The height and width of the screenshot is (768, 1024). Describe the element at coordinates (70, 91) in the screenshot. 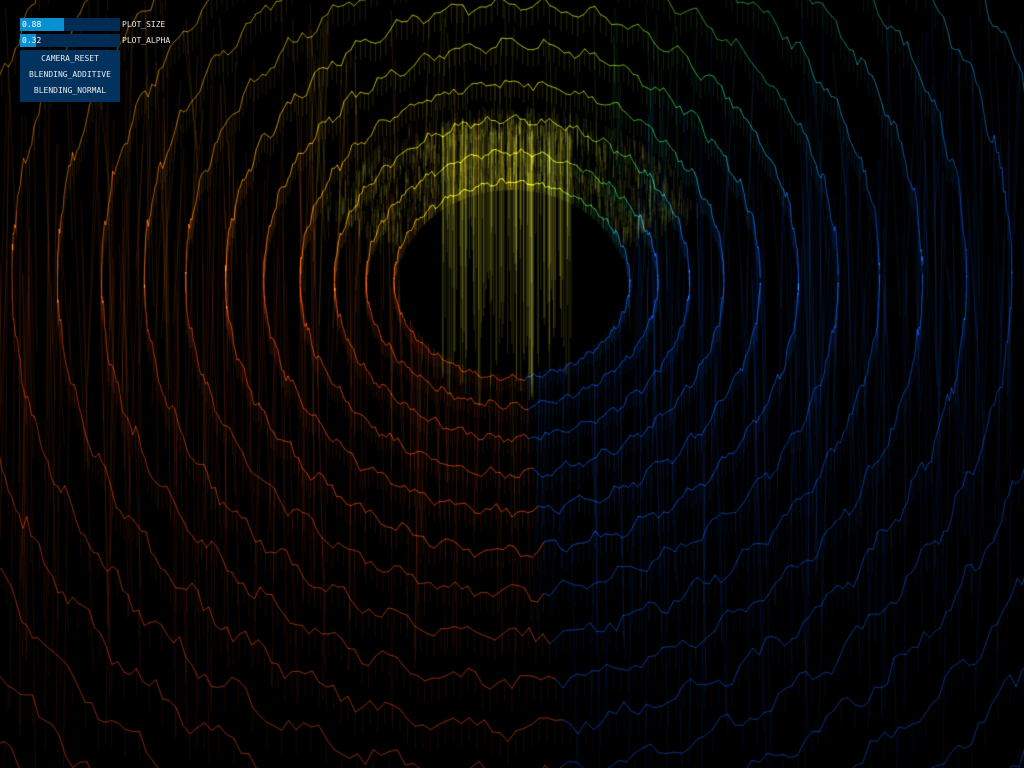

I see `blending-normal-button: BLENDING_NORMAL` at that location.